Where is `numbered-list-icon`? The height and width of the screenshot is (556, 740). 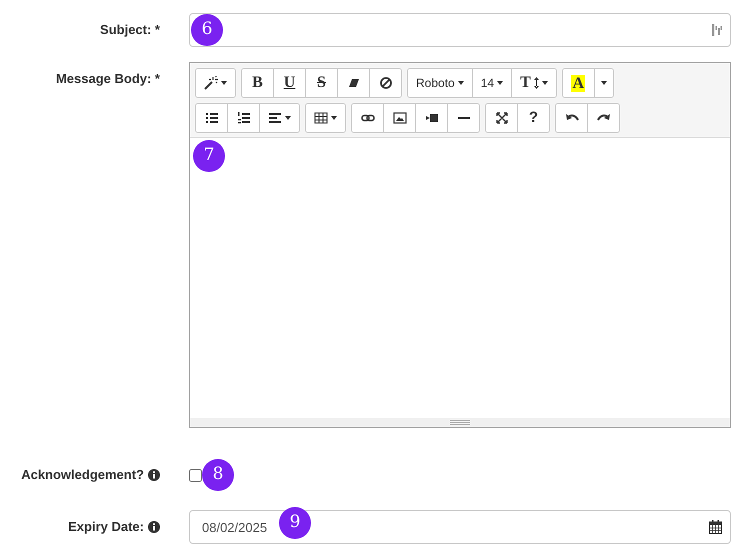 numbered-list-icon is located at coordinates (243, 118).